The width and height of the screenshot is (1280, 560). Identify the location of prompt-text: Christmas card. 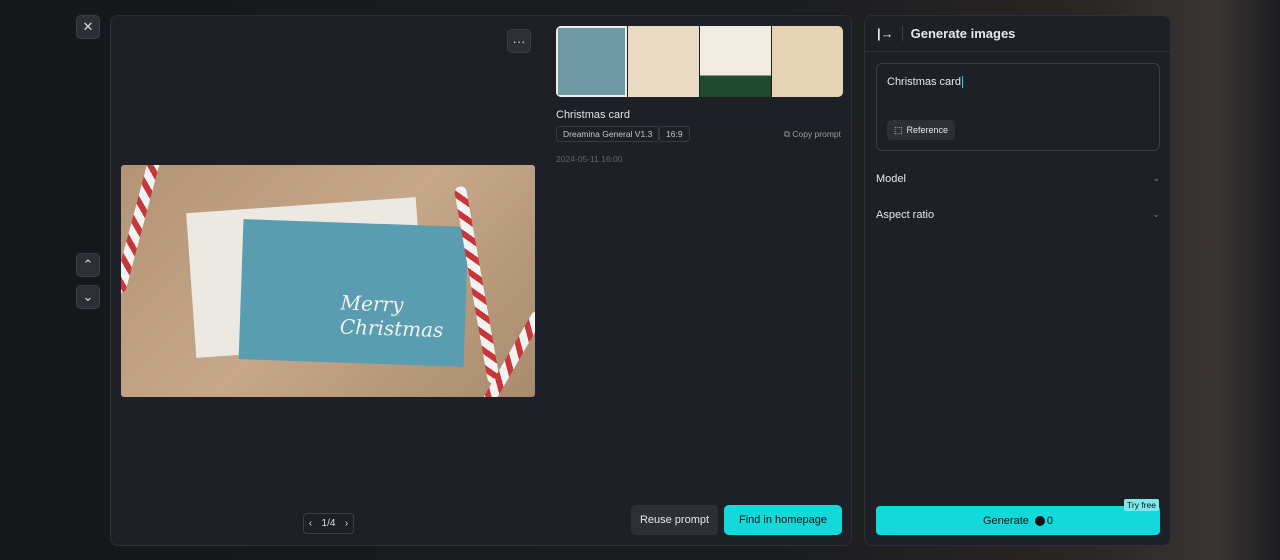
(925, 82).